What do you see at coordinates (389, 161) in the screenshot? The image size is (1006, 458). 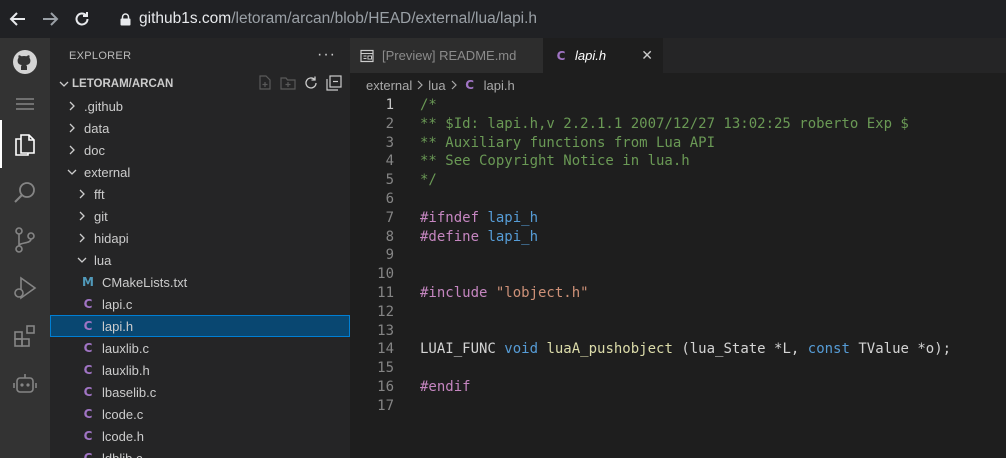 I see `line-number: 4` at bounding box center [389, 161].